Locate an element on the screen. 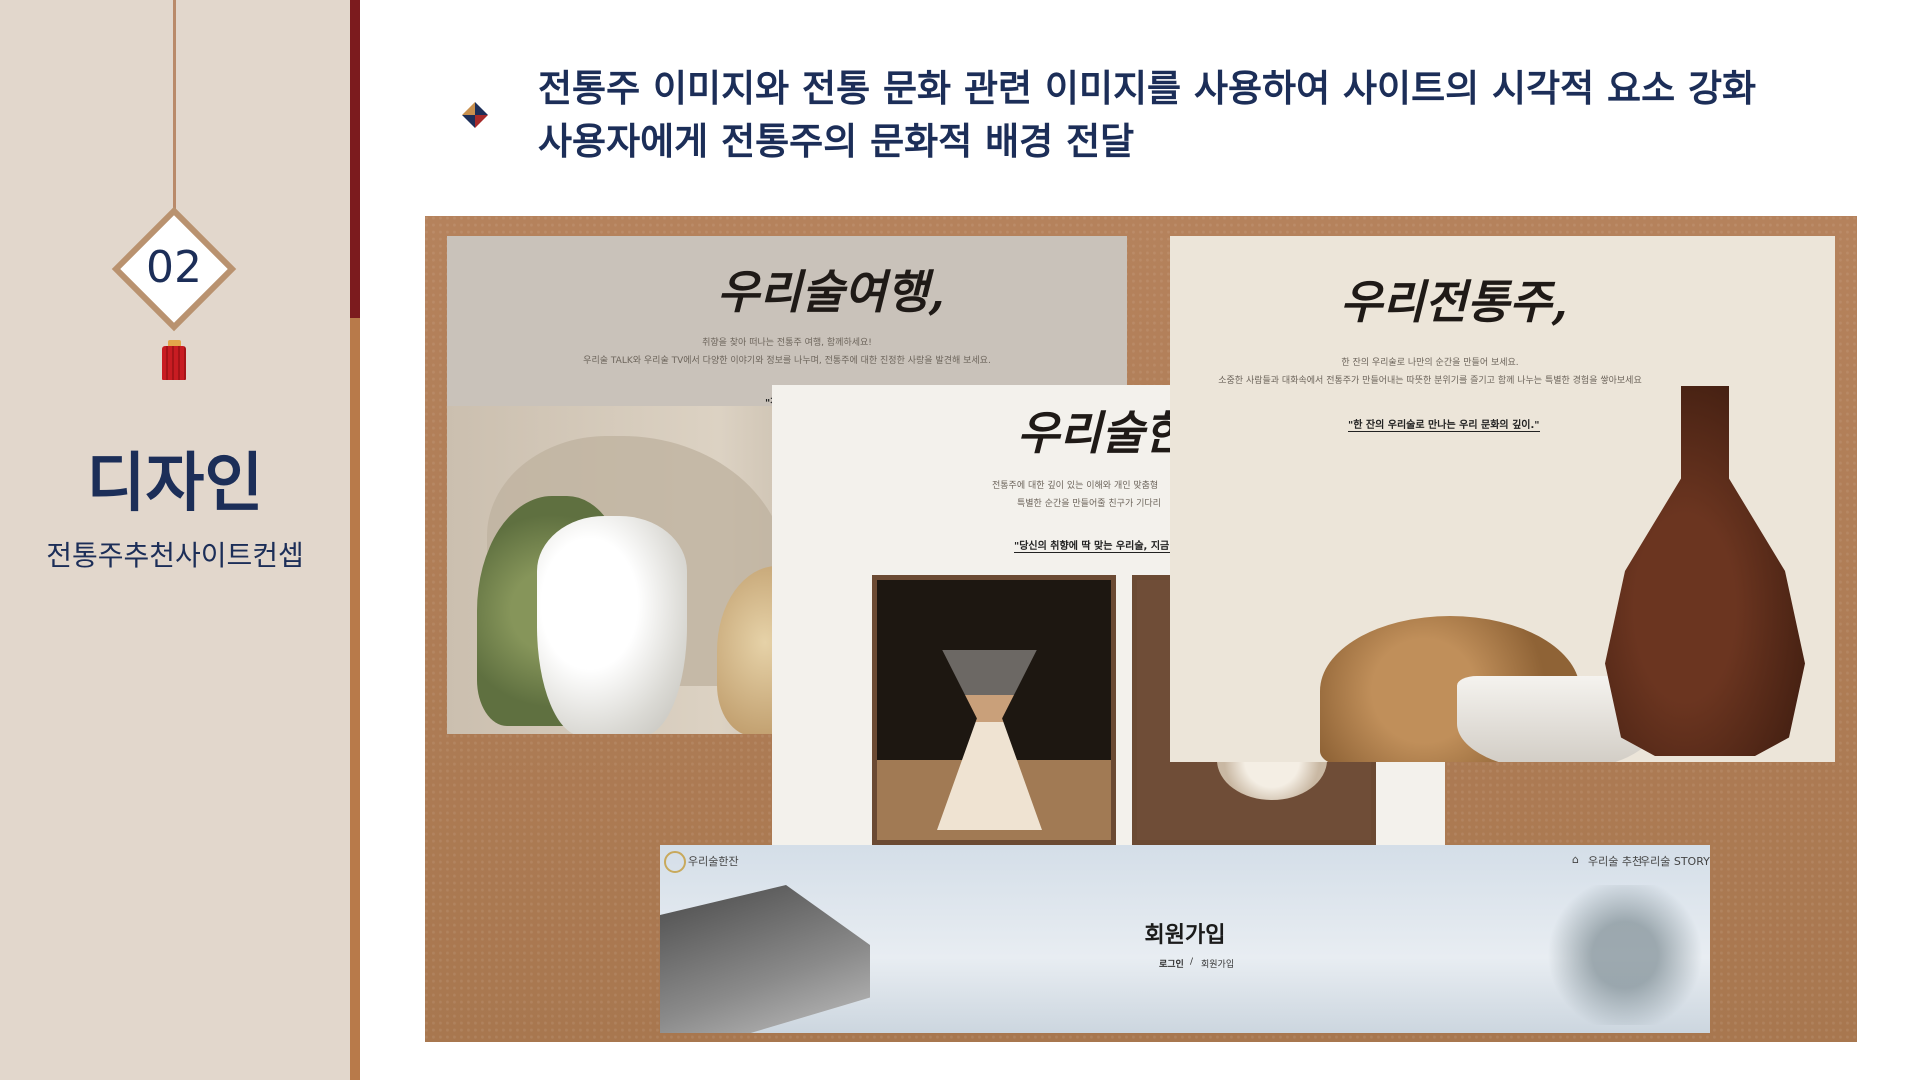  section-subtitle: 전통주추천사이트컨셉 is located at coordinates (175, 555).